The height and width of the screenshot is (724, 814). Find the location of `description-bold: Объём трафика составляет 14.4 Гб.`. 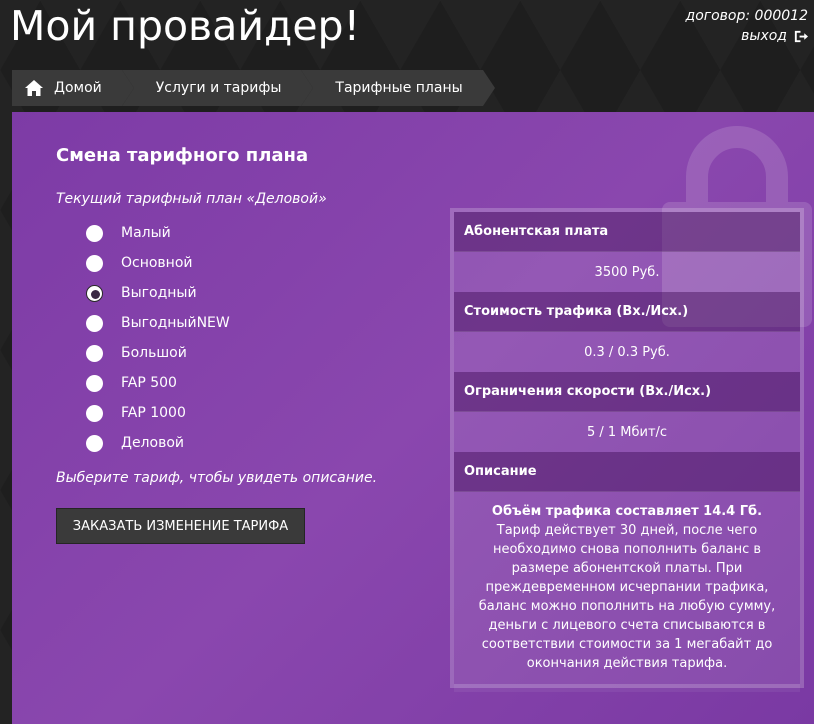

description-bold: Объём трафика составляет 14.4 Гб. is located at coordinates (627, 511).